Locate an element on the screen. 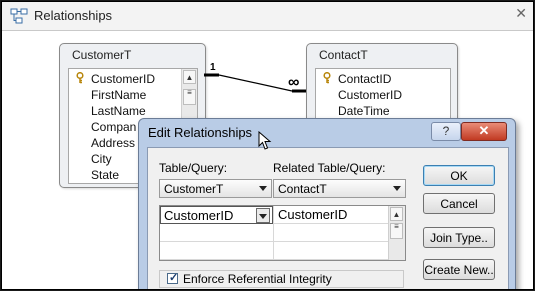 This screenshot has height=291, width=535. related-table-select: ContactT is located at coordinates (339, 188).